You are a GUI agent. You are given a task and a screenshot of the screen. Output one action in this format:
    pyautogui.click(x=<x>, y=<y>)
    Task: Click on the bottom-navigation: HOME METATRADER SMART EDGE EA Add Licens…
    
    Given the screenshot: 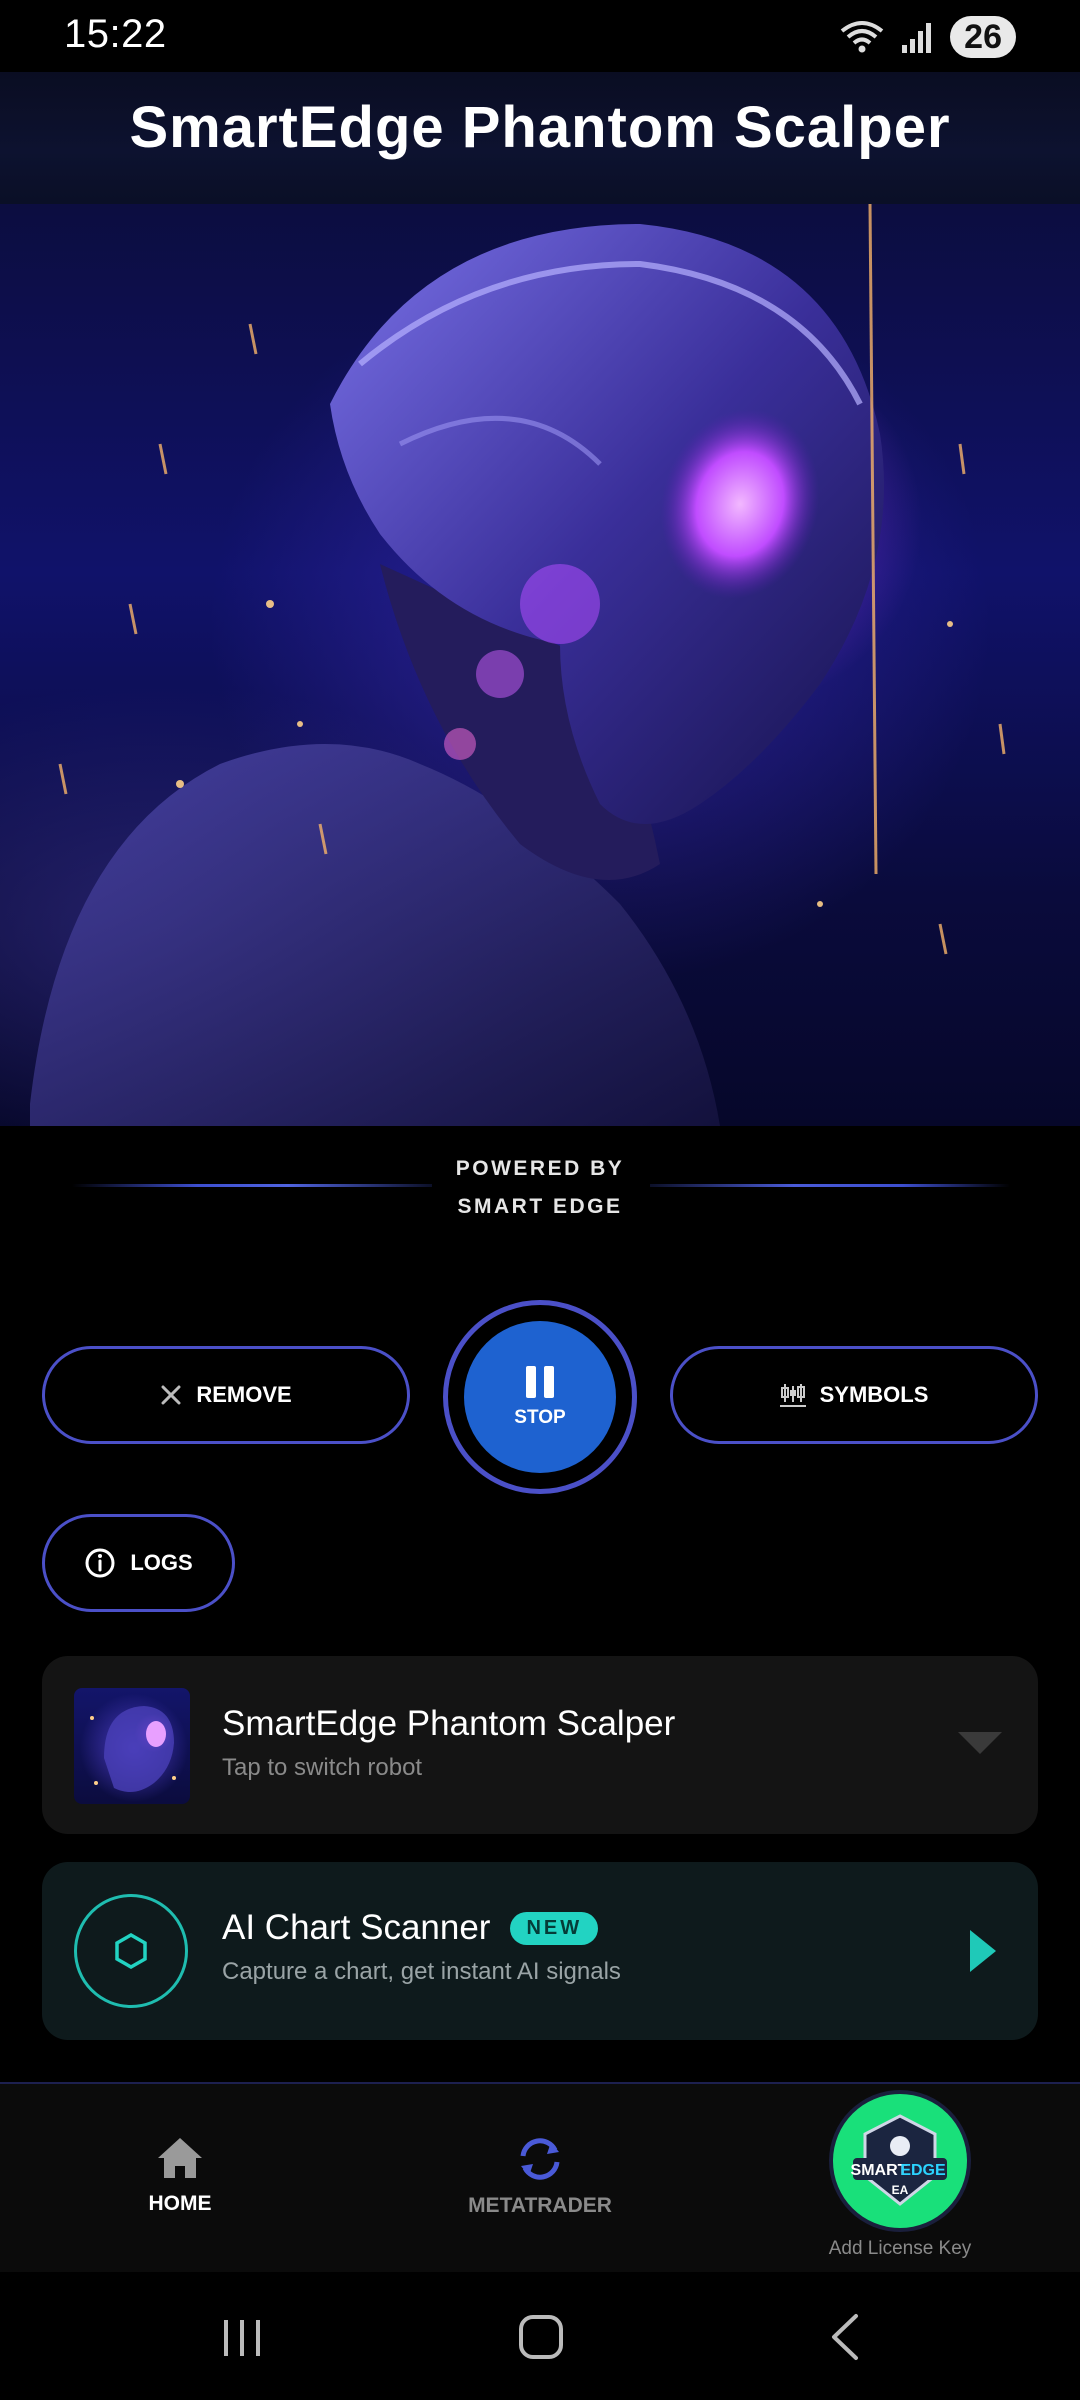 What is the action you would take?
    pyautogui.click(x=540, y=2178)
    